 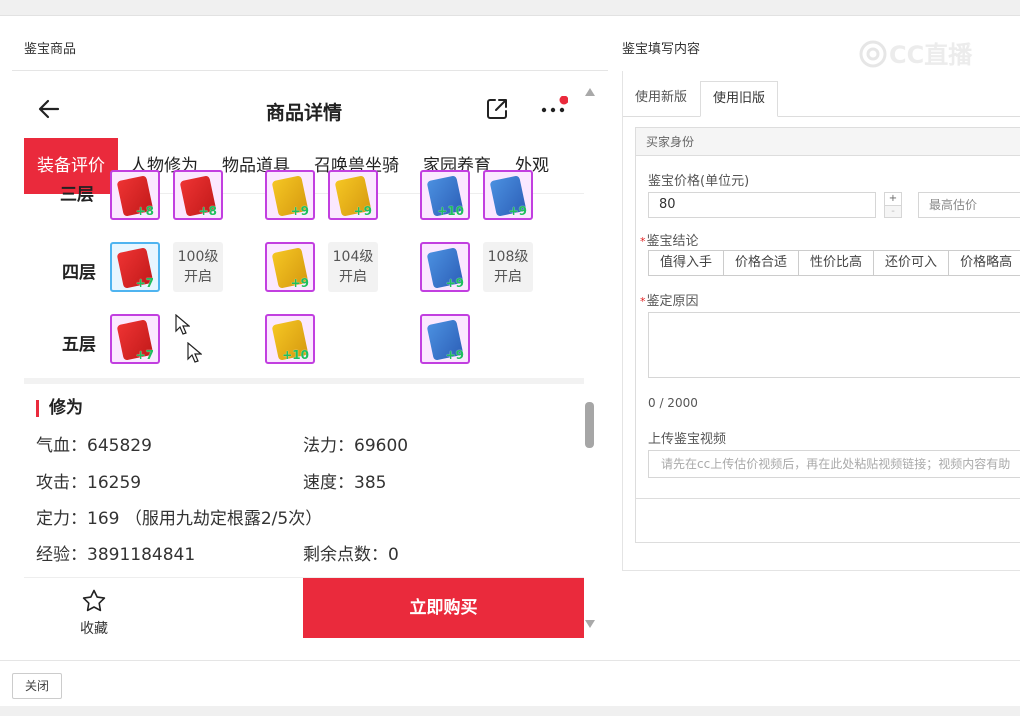 I want to click on cc-watermark-logo: CC直播, so click(x=916, y=54).